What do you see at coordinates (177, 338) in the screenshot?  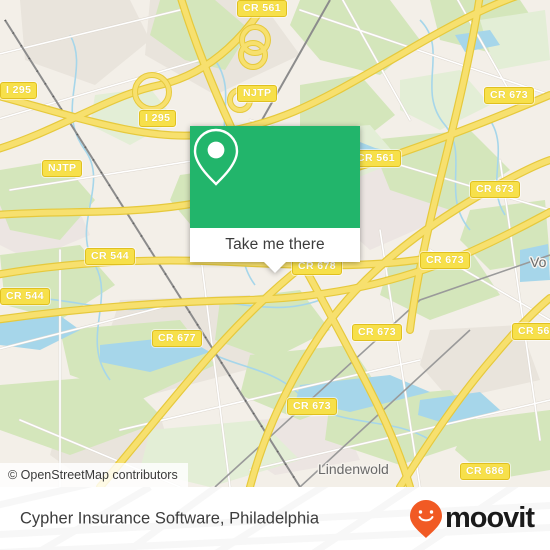 I see `road-shield: CR 677` at bounding box center [177, 338].